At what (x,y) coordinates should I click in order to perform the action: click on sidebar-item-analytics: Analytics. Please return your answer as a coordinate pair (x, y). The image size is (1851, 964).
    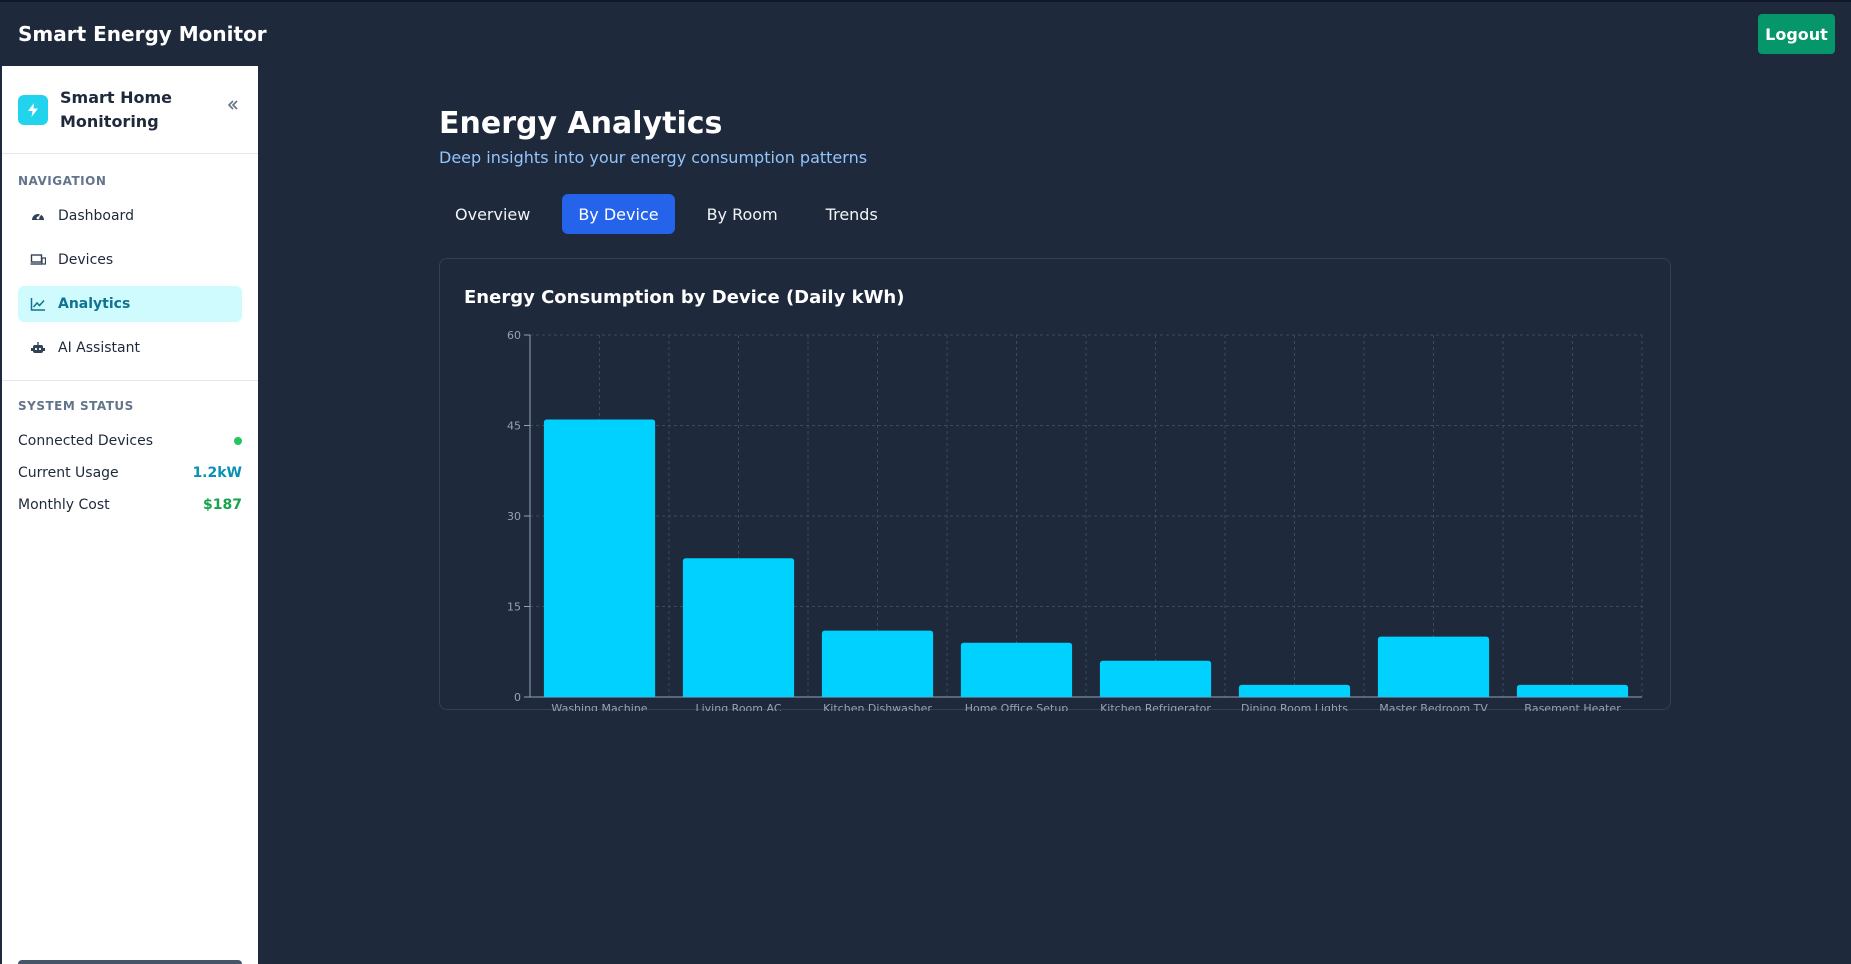
    Looking at the image, I should click on (130, 304).